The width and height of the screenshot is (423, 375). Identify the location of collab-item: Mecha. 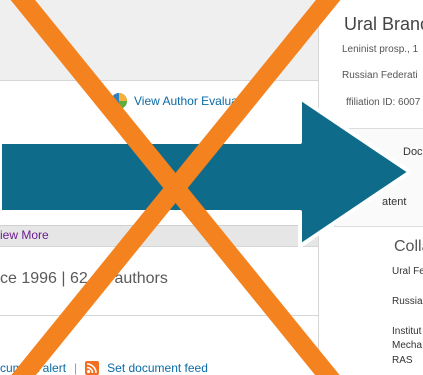
(407, 345).